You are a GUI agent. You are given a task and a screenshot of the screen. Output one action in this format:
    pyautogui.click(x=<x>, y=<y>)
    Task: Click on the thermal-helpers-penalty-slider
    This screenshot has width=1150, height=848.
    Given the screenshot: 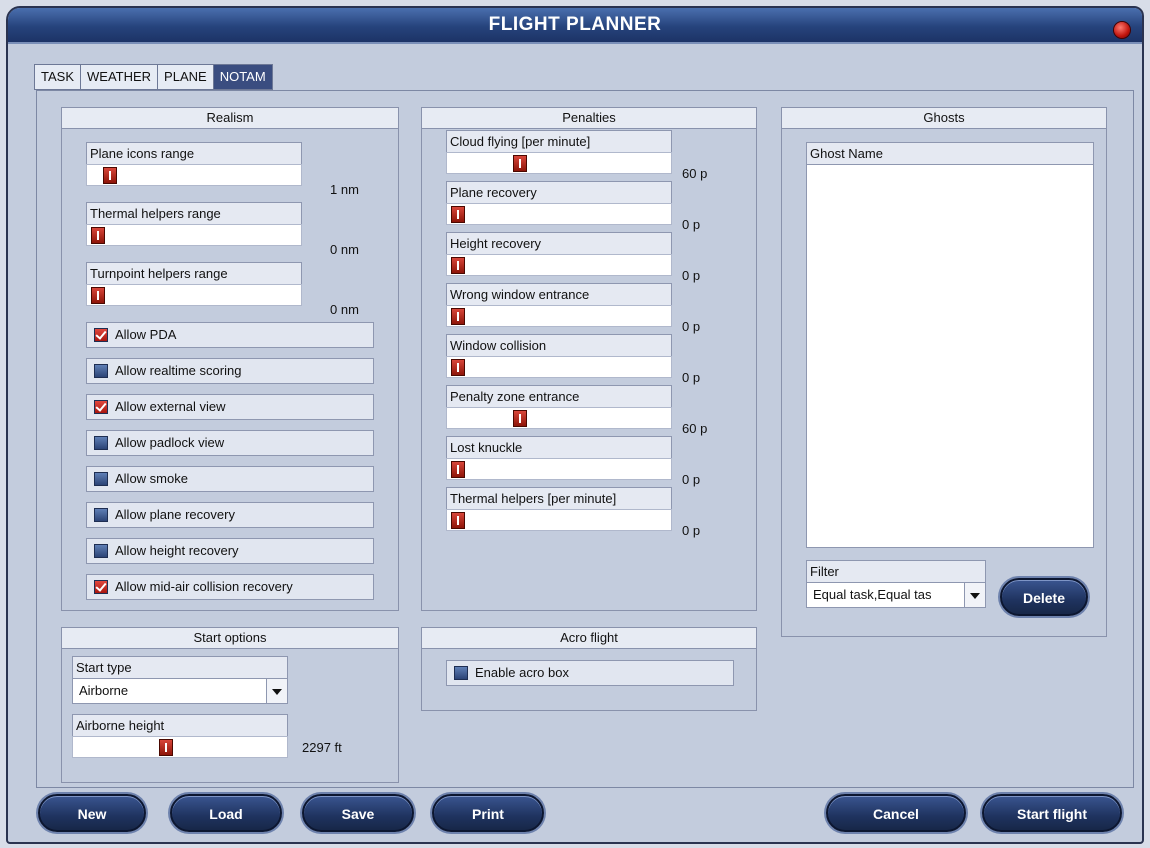 What is the action you would take?
    pyautogui.click(x=559, y=520)
    